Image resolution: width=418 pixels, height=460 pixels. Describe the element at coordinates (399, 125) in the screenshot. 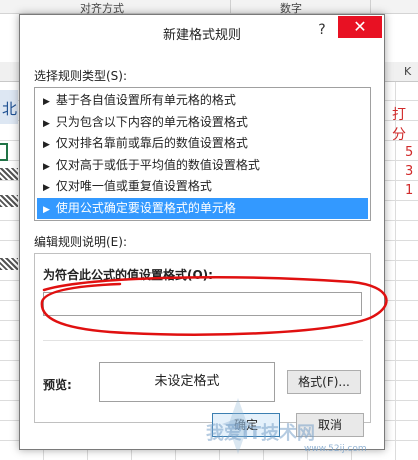

I see `partial-score-header: 打分` at that location.